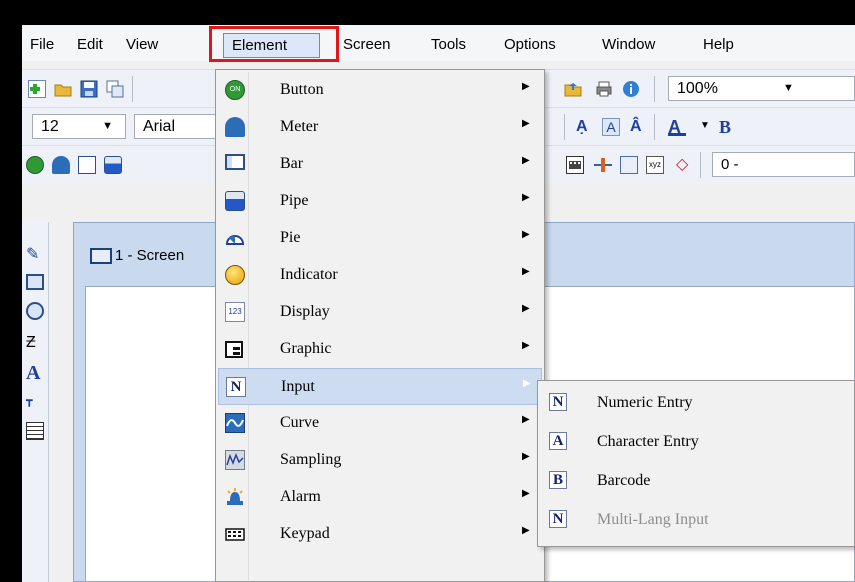 Image resolution: width=855 pixels, height=582 pixels. What do you see at coordinates (115, 89) in the screenshot?
I see `copy-screen-icon` at bounding box center [115, 89].